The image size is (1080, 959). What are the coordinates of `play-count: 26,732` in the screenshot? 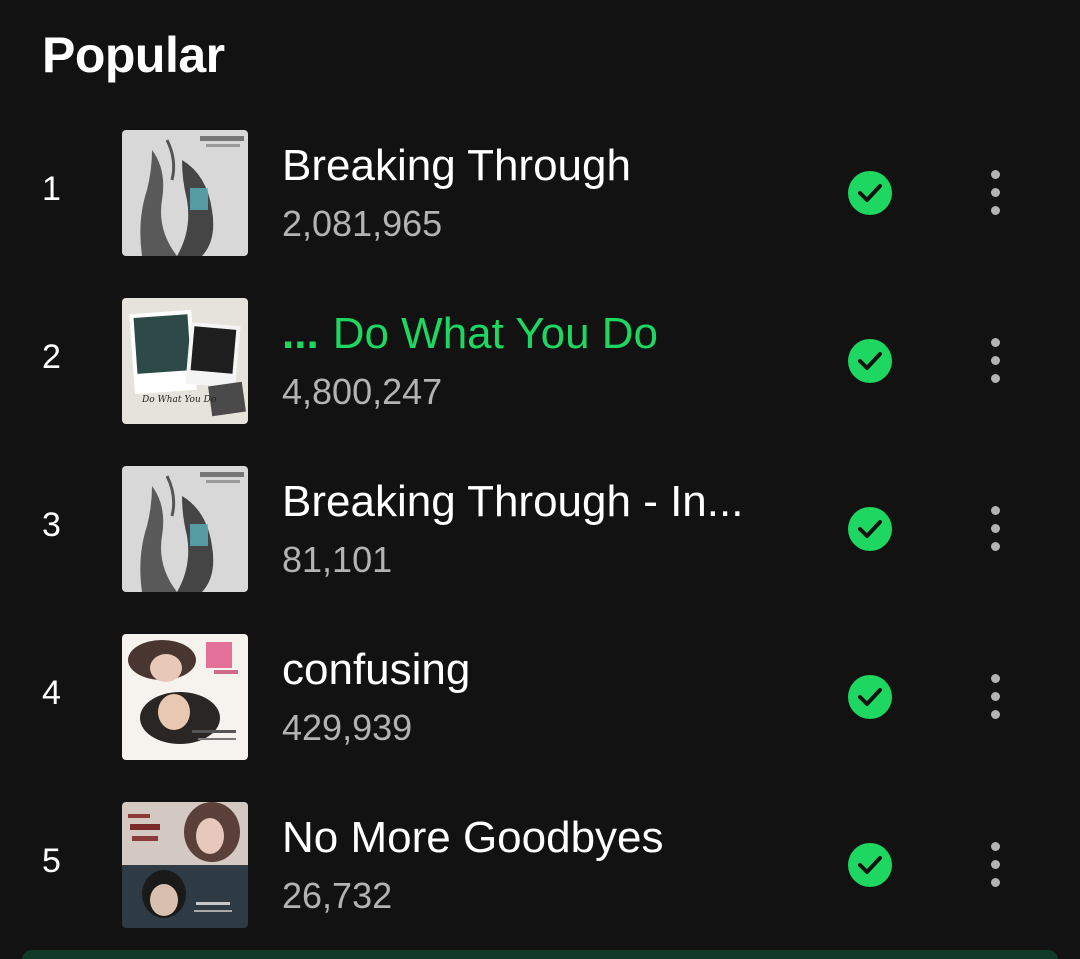 It's located at (337, 895).